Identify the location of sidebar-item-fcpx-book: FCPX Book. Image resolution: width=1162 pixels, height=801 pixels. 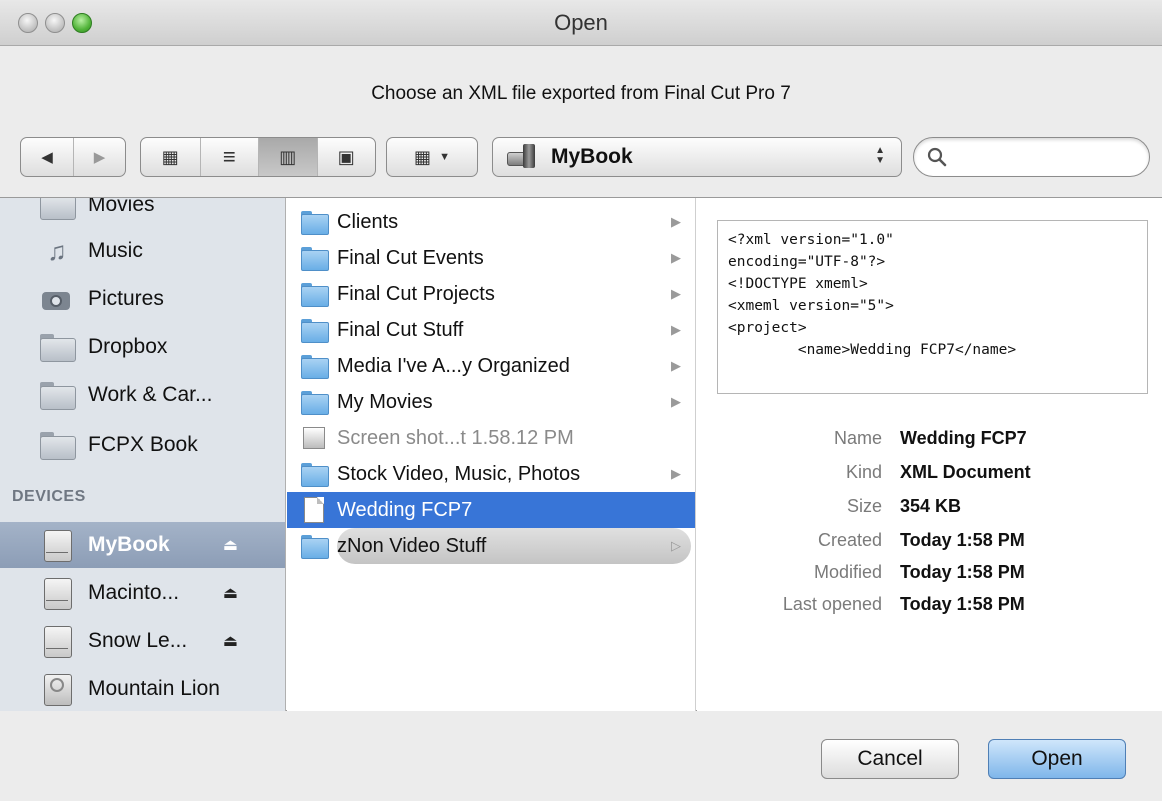
(142, 445).